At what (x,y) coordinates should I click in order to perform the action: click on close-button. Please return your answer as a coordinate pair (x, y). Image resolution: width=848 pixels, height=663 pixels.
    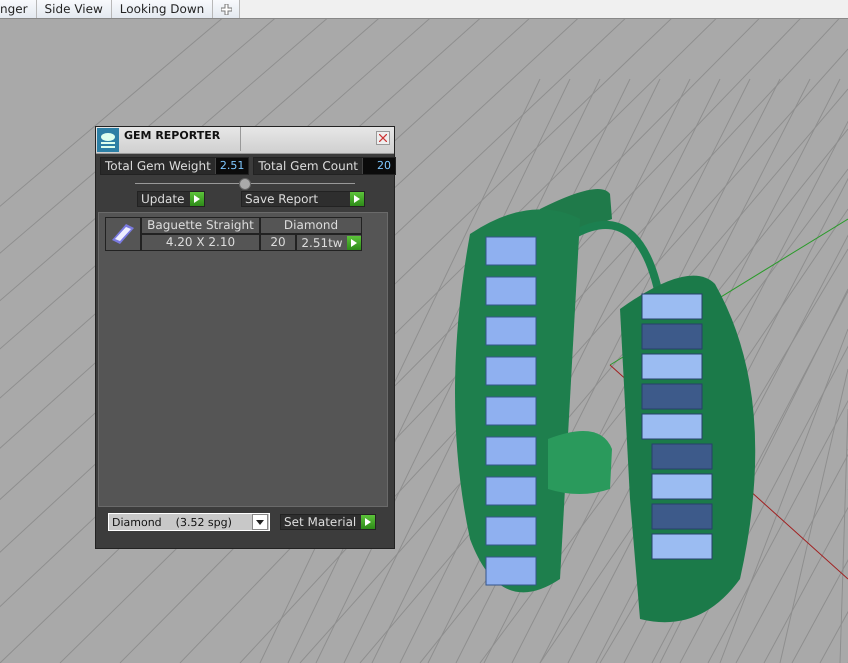
    Looking at the image, I should click on (383, 138).